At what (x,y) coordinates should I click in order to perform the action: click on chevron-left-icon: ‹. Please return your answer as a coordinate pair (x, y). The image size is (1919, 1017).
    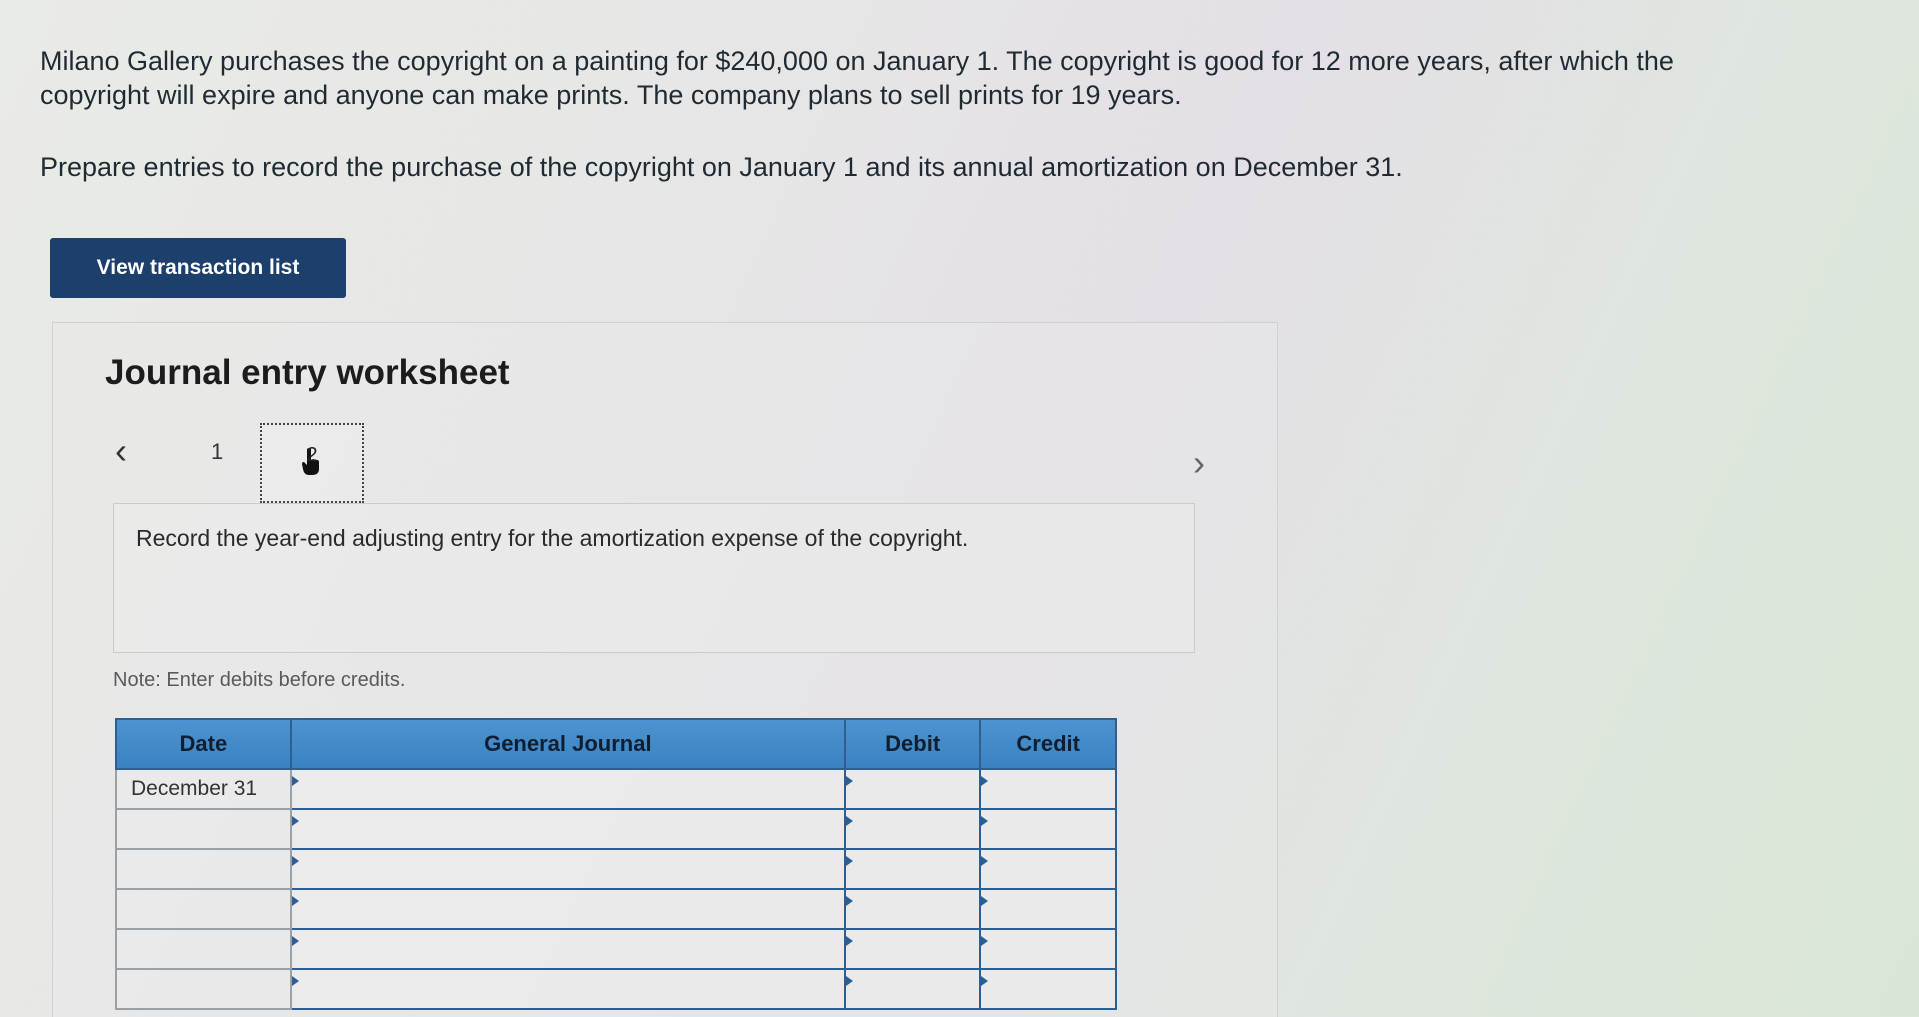
    Looking at the image, I should click on (121, 451).